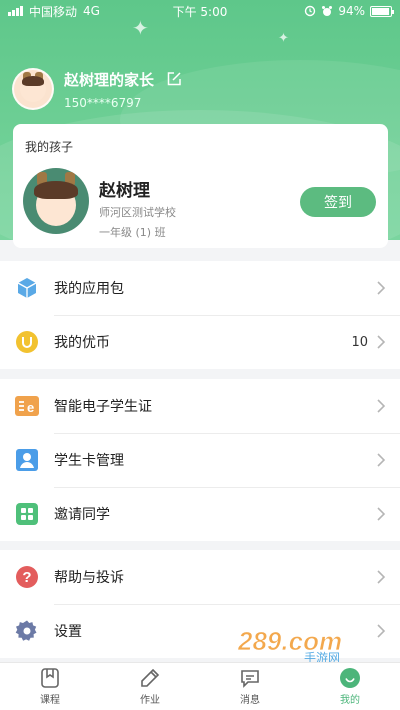  I want to click on tab-me: 我的, so click(350, 686).